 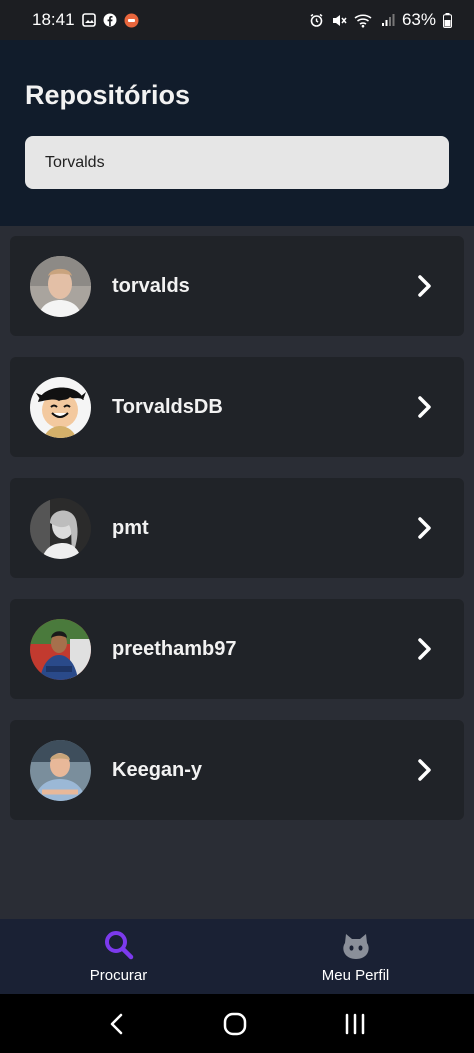 What do you see at coordinates (118, 975) in the screenshot?
I see `nav-label-search: Procurar` at bounding box center [118, 975].